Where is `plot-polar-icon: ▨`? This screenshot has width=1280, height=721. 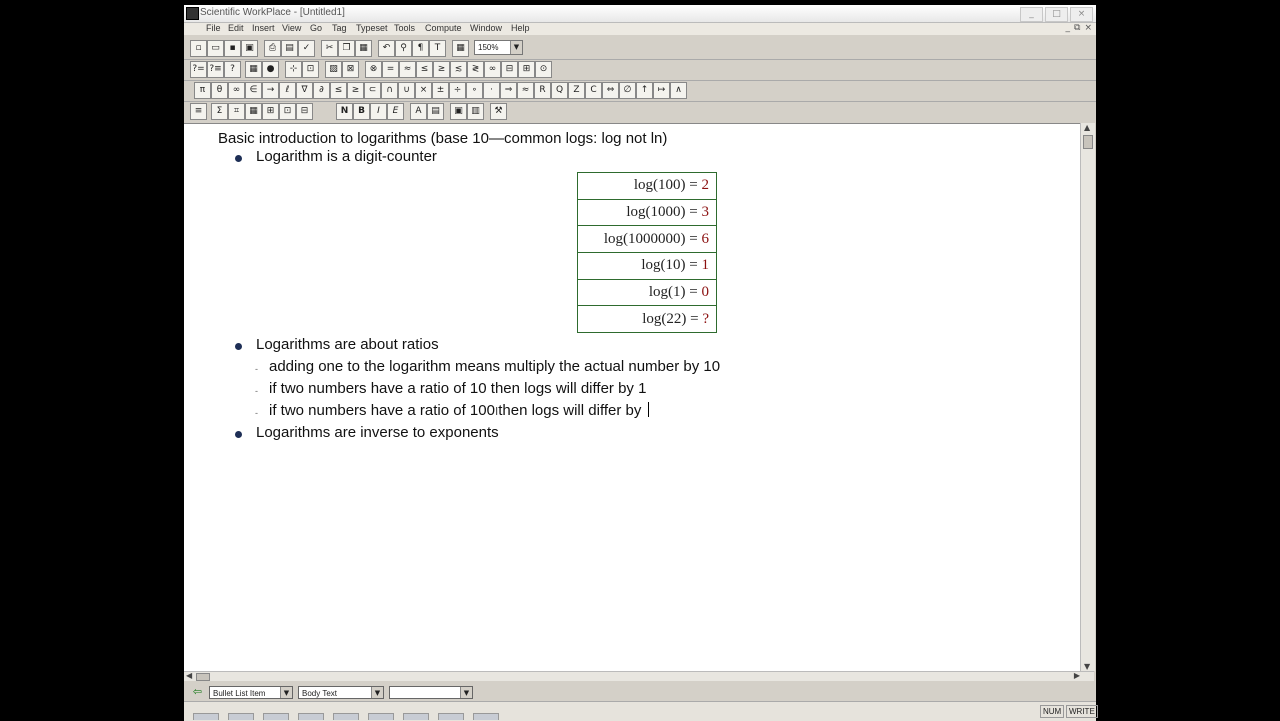
plot-polar-icon: ▨ is located at coordinates (333, 69).